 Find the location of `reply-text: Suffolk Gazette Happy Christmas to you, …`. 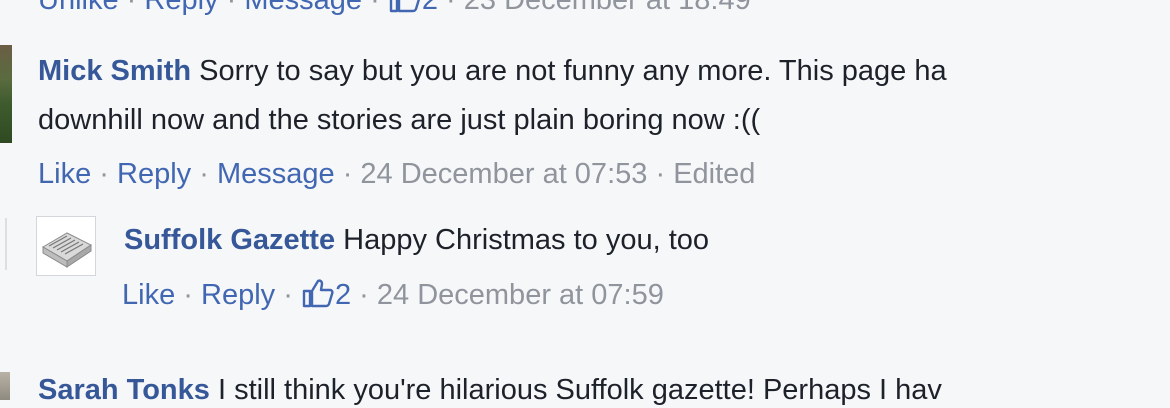

reply-text: Suffolk Gazette Happy Christmas to you, … is located at coordinates (416, 240).